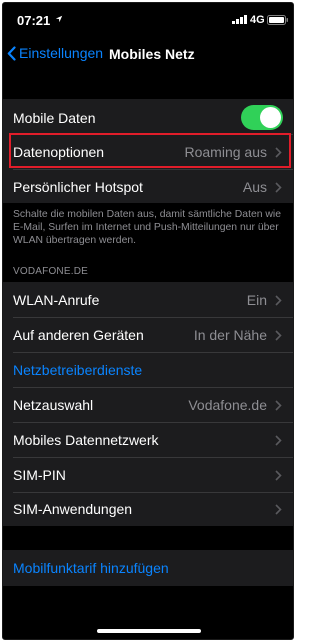 This screenshot has height=640, width=320. Describe the element at coordinates (54, 118) in the screenshot. I see `mobile-data-label: Mobile Daten` at that location.